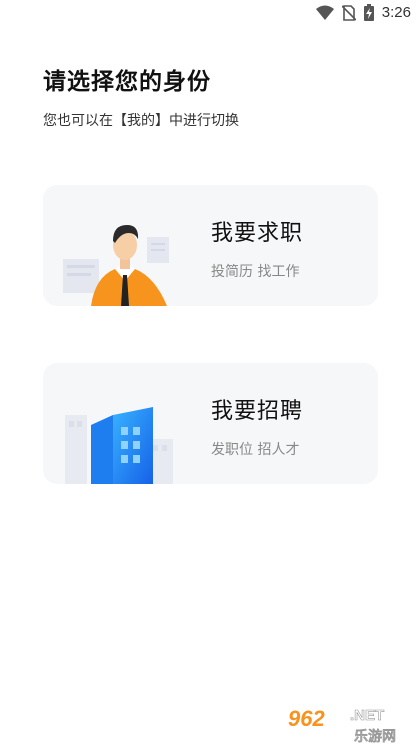  Describe the element at coordinates (127, 82) in the screenshot. I see `page-title: 请选择您的身份` at that location.